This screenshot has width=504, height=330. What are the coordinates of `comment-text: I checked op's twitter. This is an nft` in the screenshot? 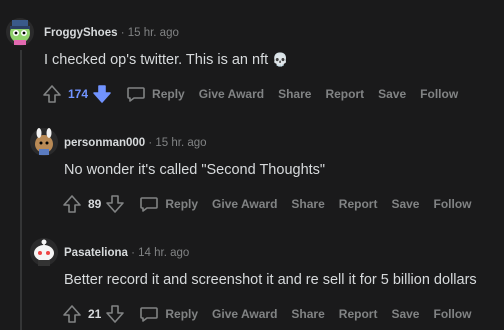 It's located at (158, 60).